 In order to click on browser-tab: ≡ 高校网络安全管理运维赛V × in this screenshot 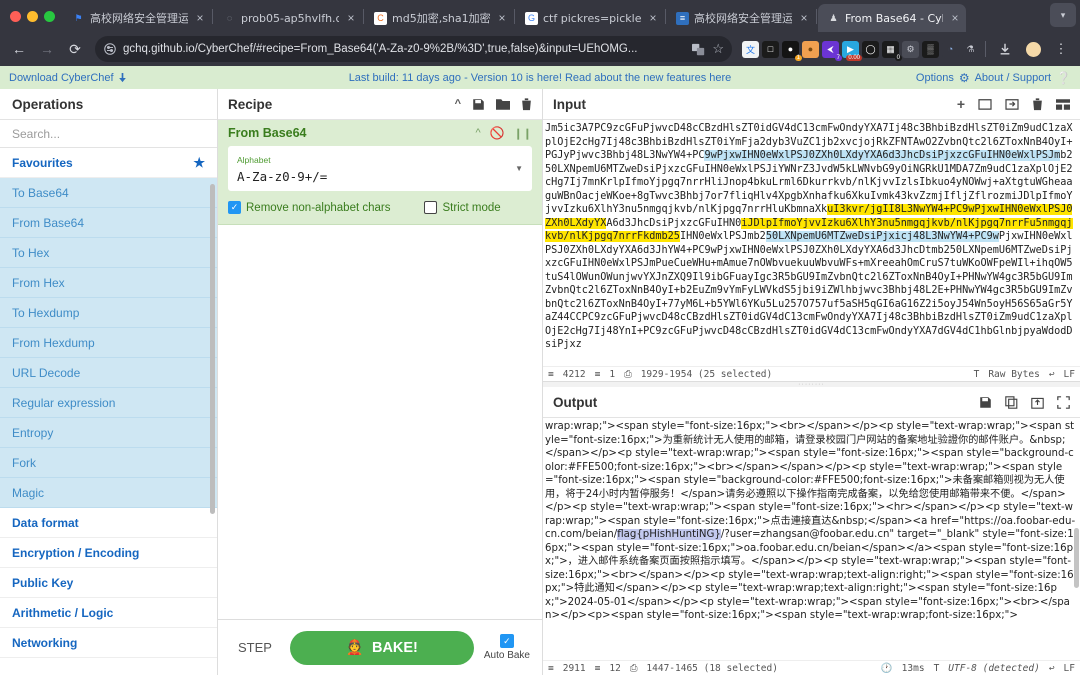, I will do `click(741, 18)`.